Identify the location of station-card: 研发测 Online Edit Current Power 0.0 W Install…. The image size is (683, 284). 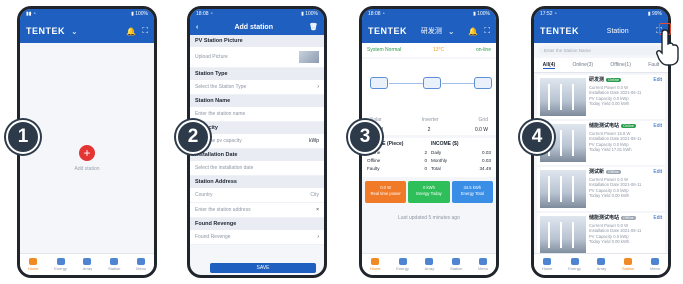
(601, 97).